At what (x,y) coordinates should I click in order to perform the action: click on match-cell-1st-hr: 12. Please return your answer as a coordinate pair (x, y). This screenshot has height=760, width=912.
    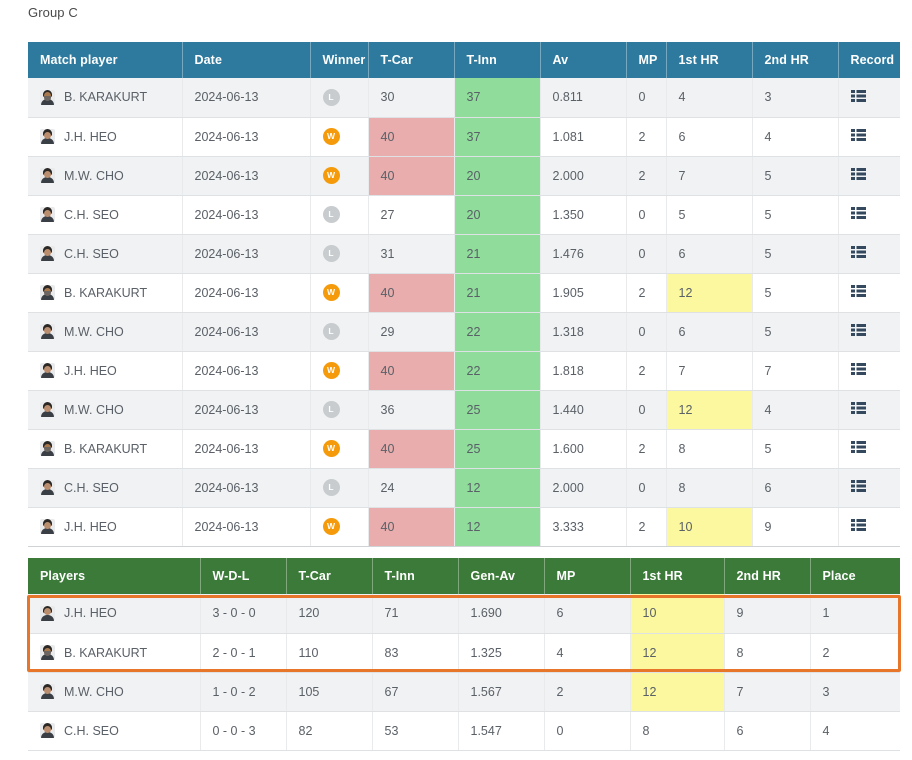
    Looking at the image, I should click on (709, 410).